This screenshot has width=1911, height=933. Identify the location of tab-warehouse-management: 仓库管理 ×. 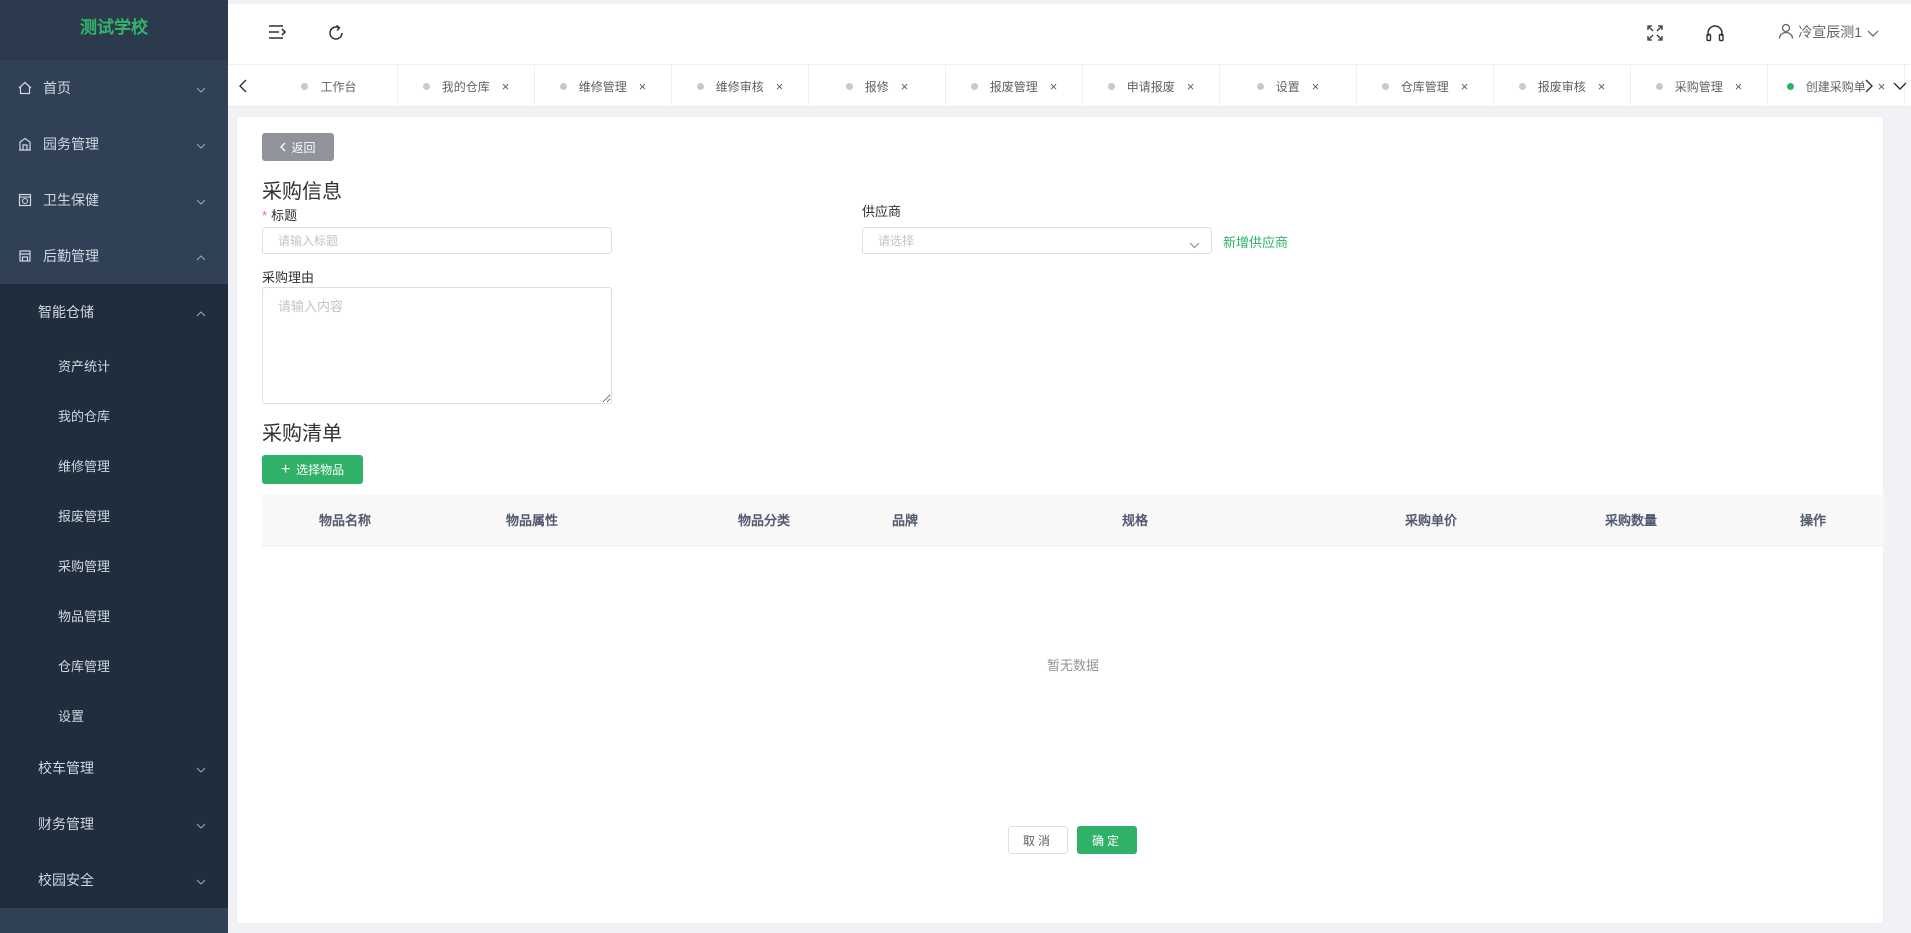
(1425, 86).